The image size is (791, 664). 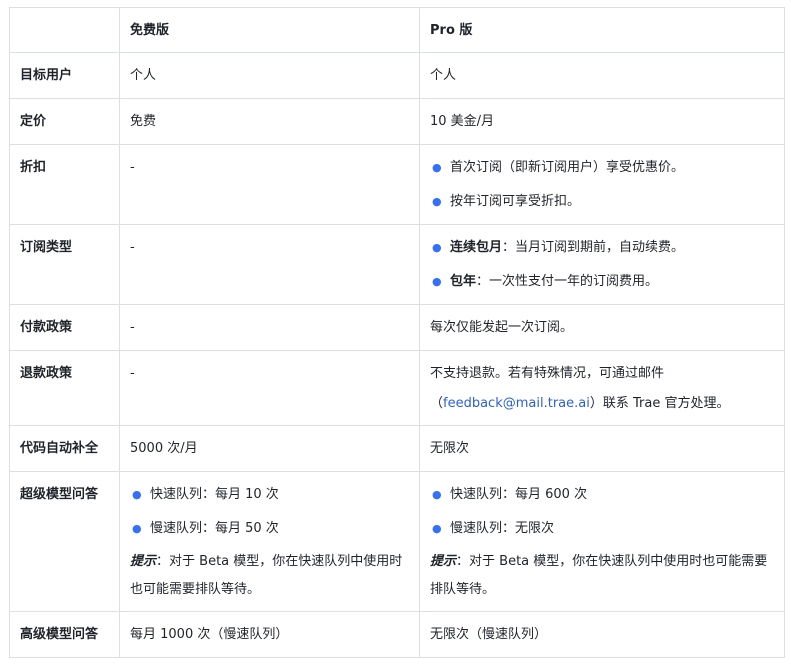 I want to click on free-hint-note: 提示：对于 Beta 模型，你在快速队列中使用时也可能需要排队等待。, so click(x=269, y=576).